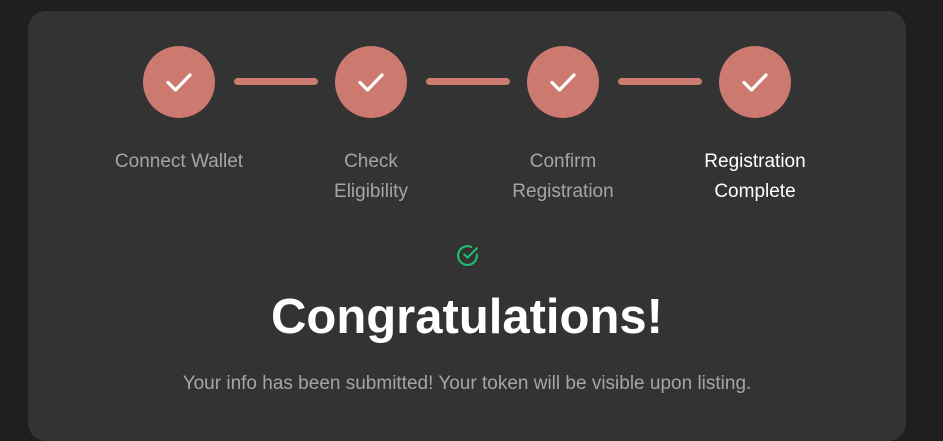 This screenshot has height=441, width=943. I want to click on step-label-line2: Eligibility, so click(371, 191).